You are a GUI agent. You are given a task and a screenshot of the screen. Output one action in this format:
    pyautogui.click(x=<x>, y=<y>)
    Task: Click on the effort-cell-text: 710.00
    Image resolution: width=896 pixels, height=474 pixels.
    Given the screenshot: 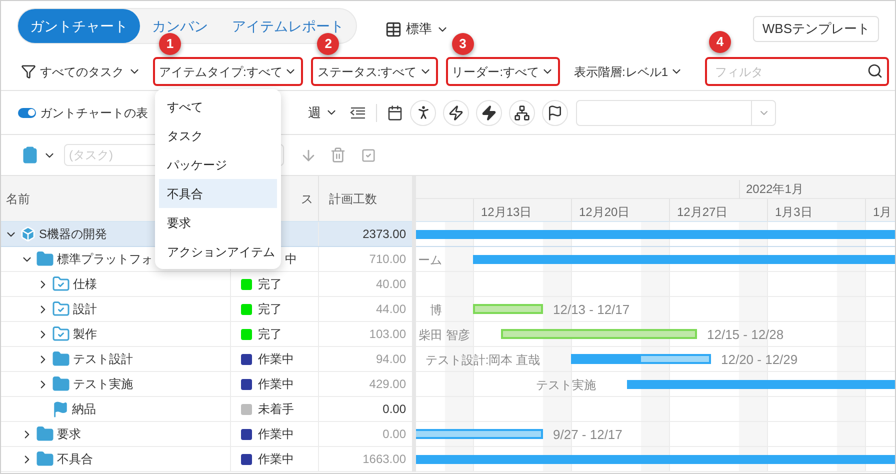 What is the action you would take?
    pyautogui.click(x=387, y=259)
    